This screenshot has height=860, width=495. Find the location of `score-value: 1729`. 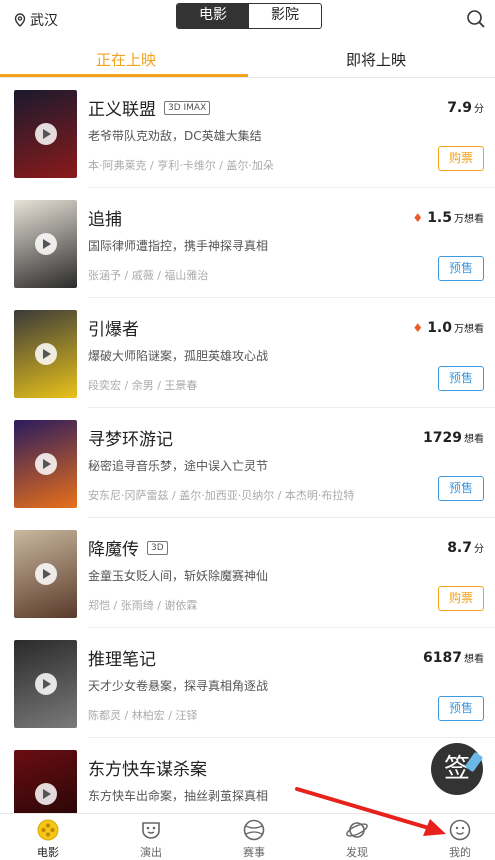

score-value: 1729 is located at coordinates (442, 438).